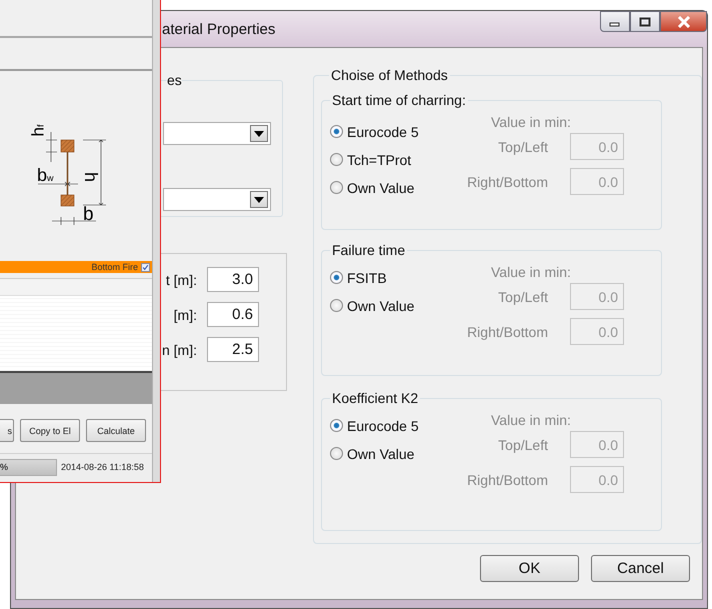  I want to click on radio-option: FSITB, so click(397, 277).